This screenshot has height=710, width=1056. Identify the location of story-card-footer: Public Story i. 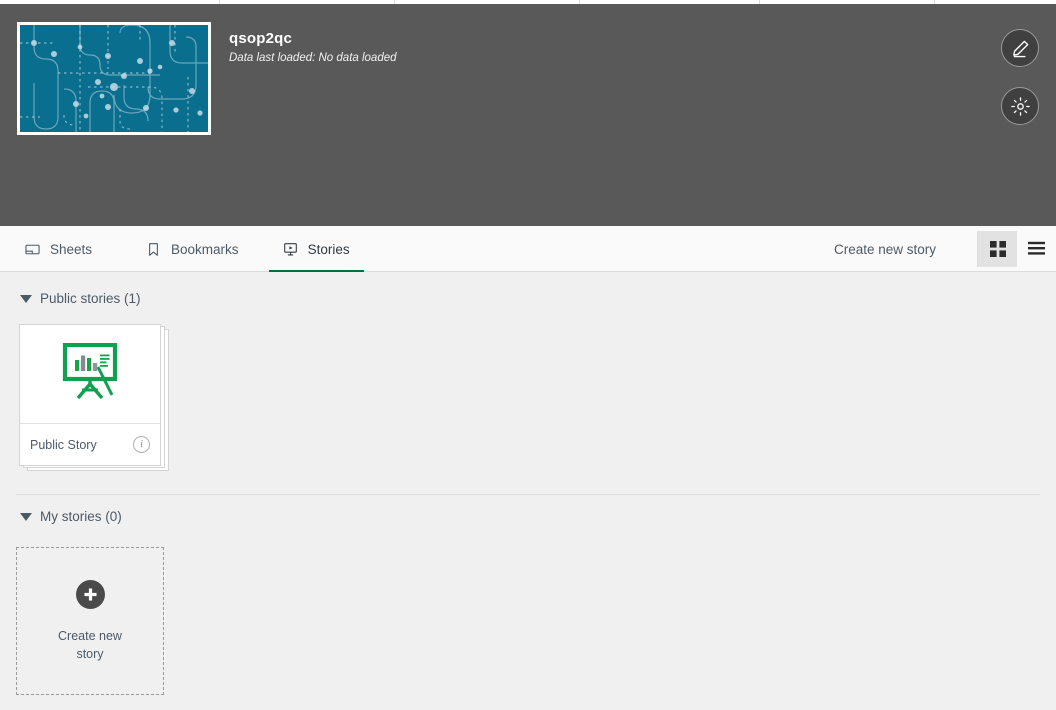
(90, 444).